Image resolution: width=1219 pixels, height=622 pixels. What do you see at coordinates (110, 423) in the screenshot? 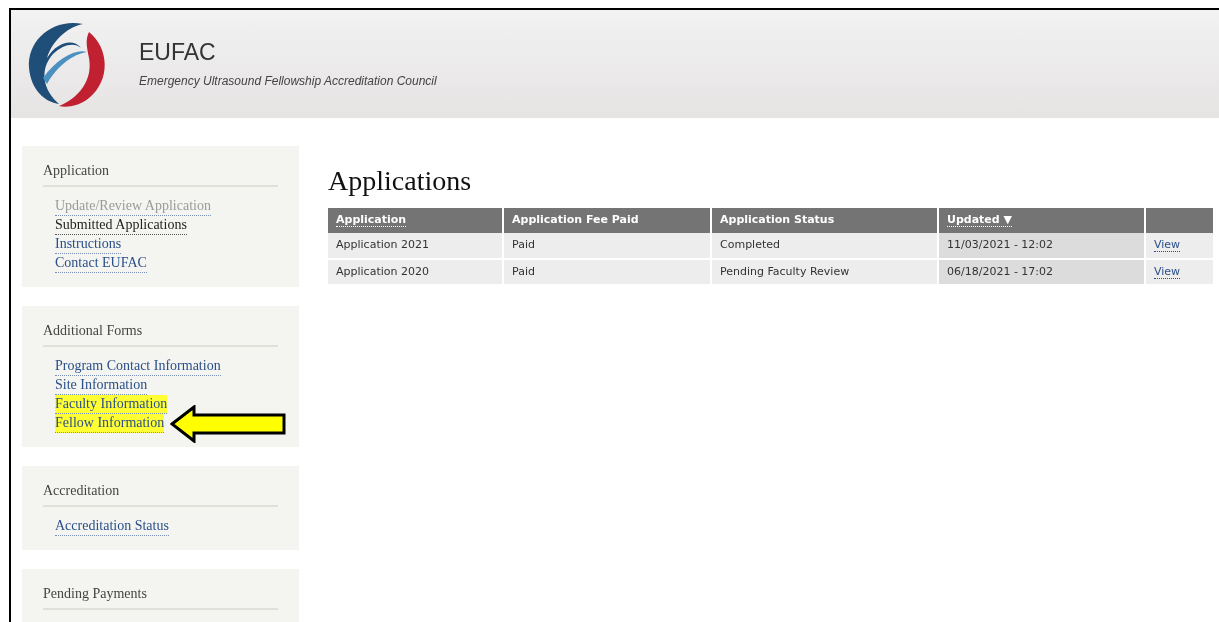
I see `sidebar-link: Fellow Information` at bounding box center [110, 423].